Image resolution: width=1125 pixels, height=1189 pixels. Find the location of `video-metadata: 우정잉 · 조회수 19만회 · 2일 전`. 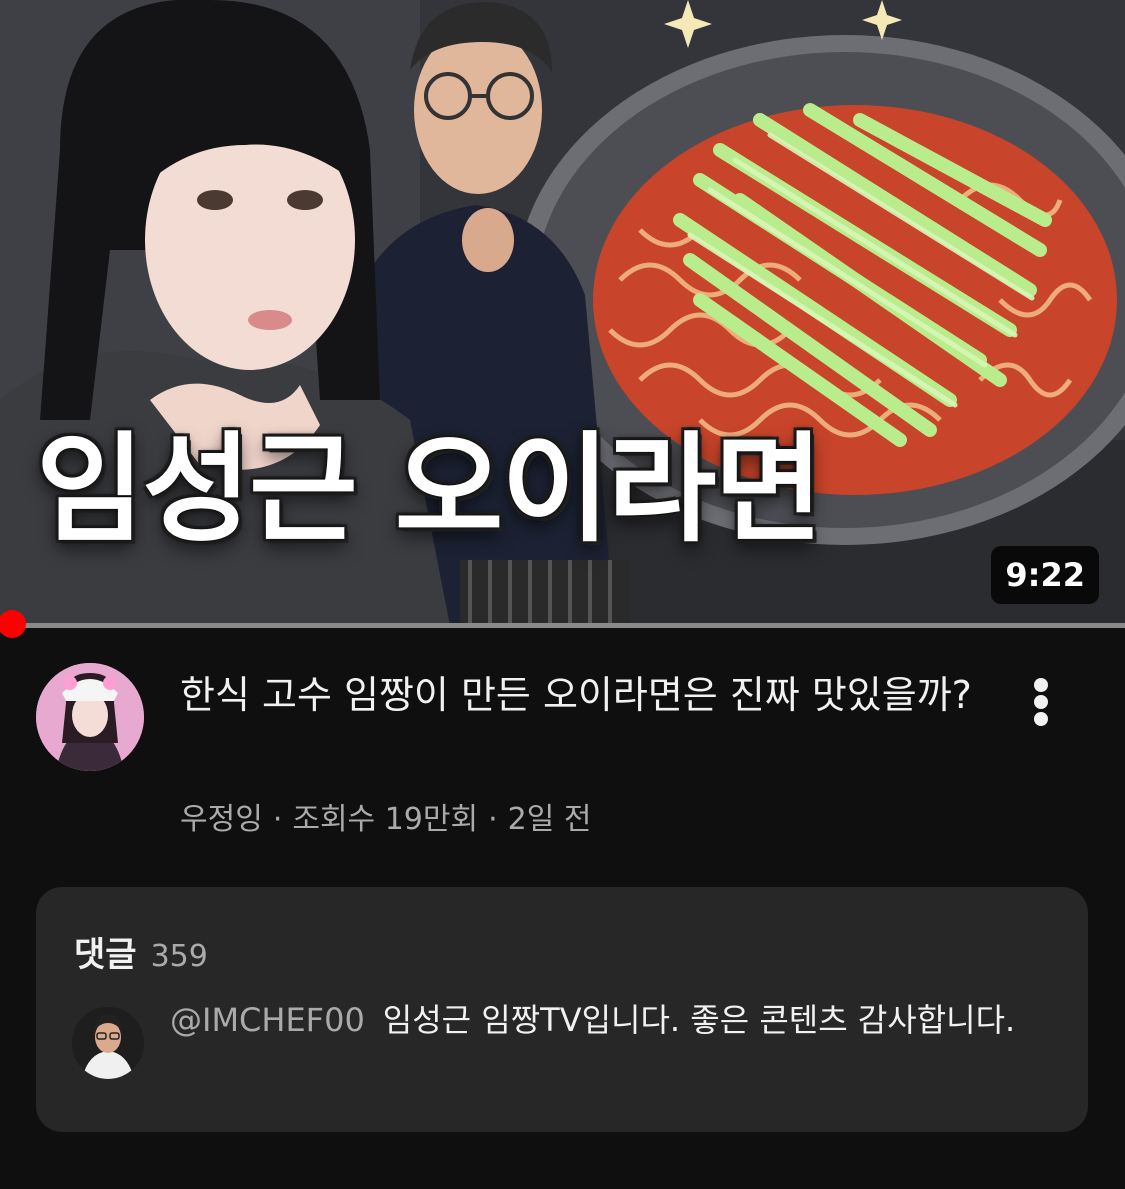

video-metadata: 우정잉 · 조회수 19만회 · 2일 전 is located at coordinates (385, 816).